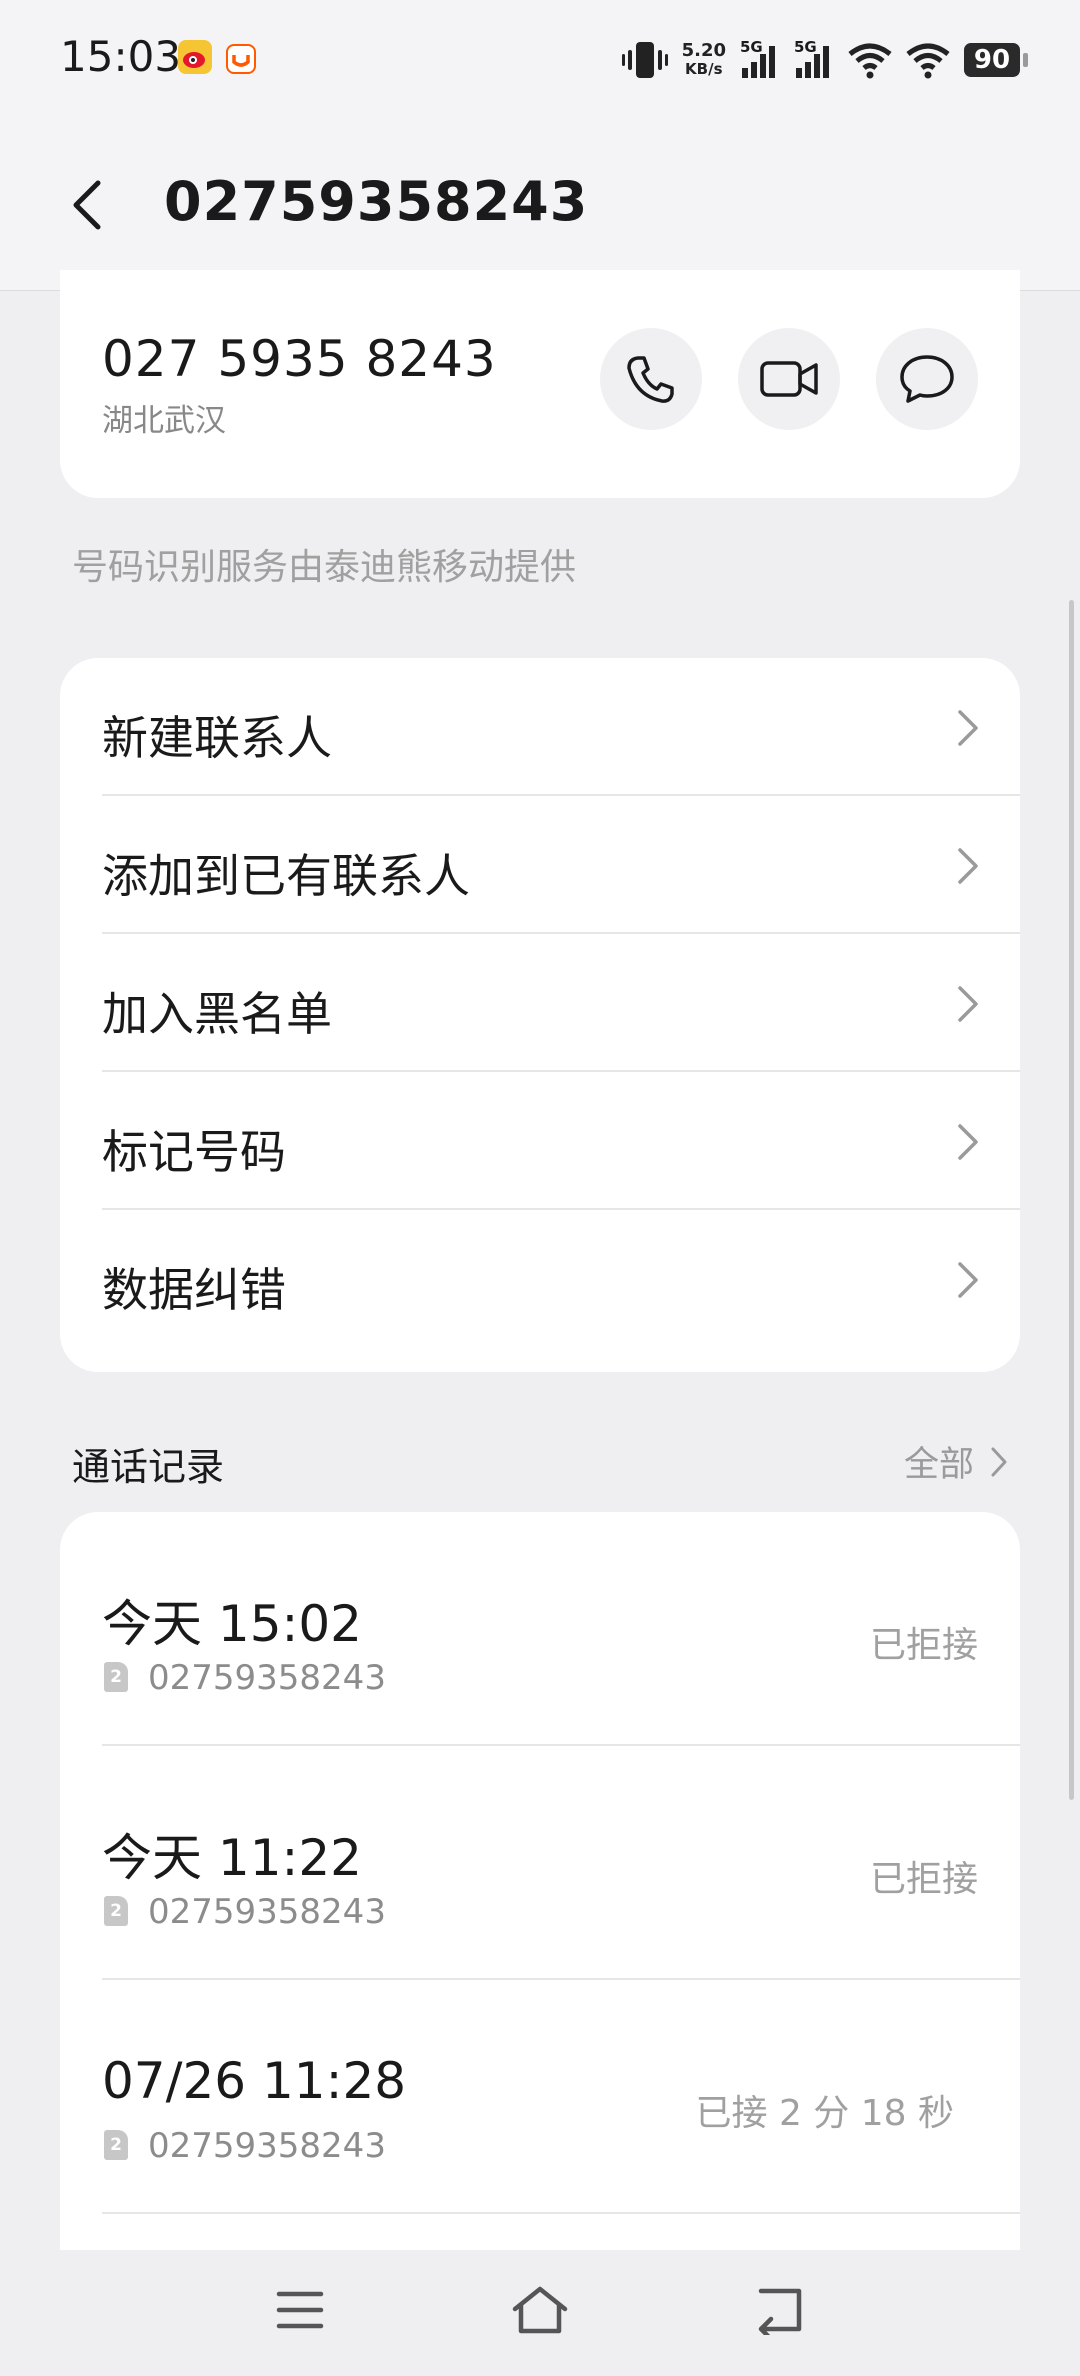 This screenshot has height=2376, width=1080. I want to click on app-header: 02759358243, so click(540, 205).